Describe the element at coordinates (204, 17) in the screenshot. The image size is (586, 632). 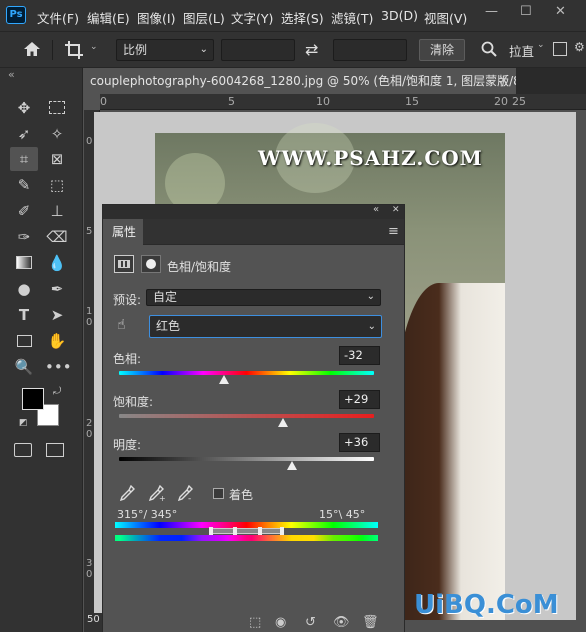
I see `menu-layer: 图层(L)` at that location.